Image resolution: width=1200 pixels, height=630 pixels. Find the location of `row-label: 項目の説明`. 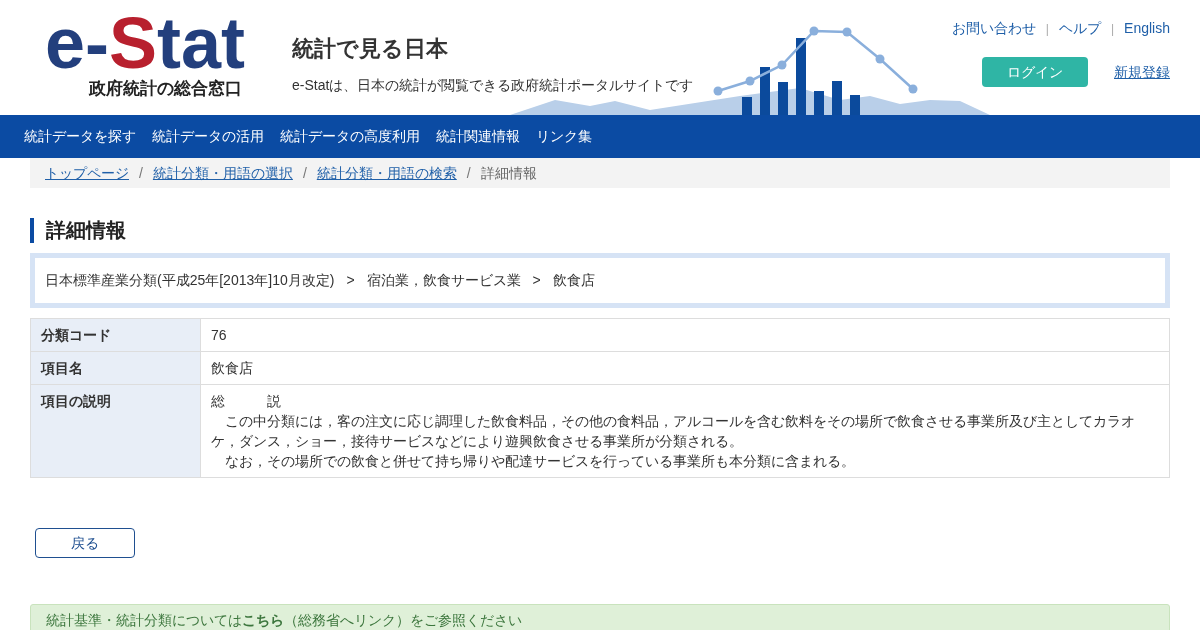

row-label: 項目の説明 is located at coordinates (115, 431).